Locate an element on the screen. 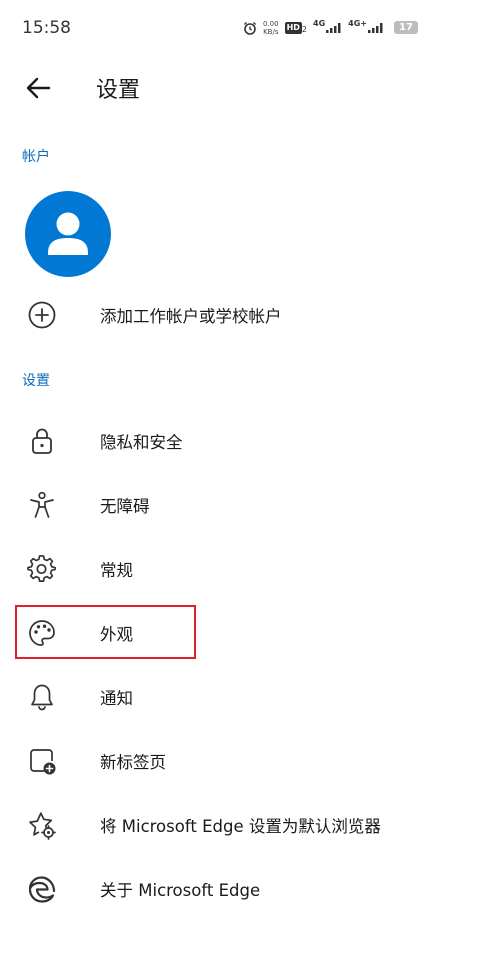 The width and height of the screenshot is (480, 977). settings-item-label: 关于 Microsoft Edge is located at coordinates (180, 890).